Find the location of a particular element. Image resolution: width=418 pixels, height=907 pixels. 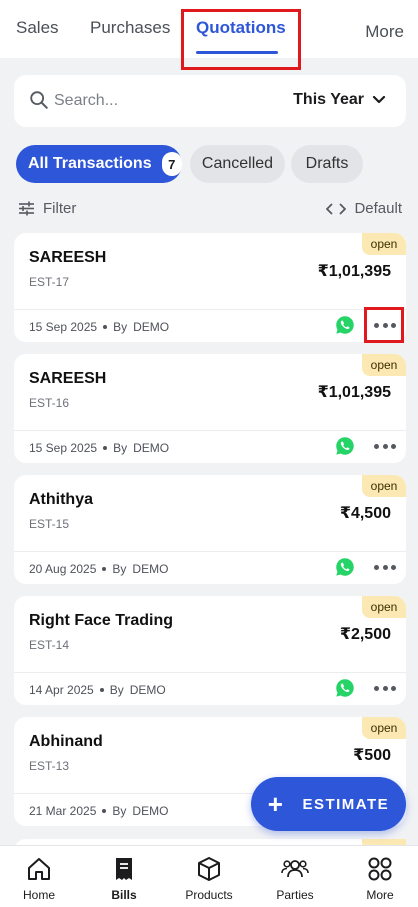

nav-products: Products is located at coordinates (209, 879).